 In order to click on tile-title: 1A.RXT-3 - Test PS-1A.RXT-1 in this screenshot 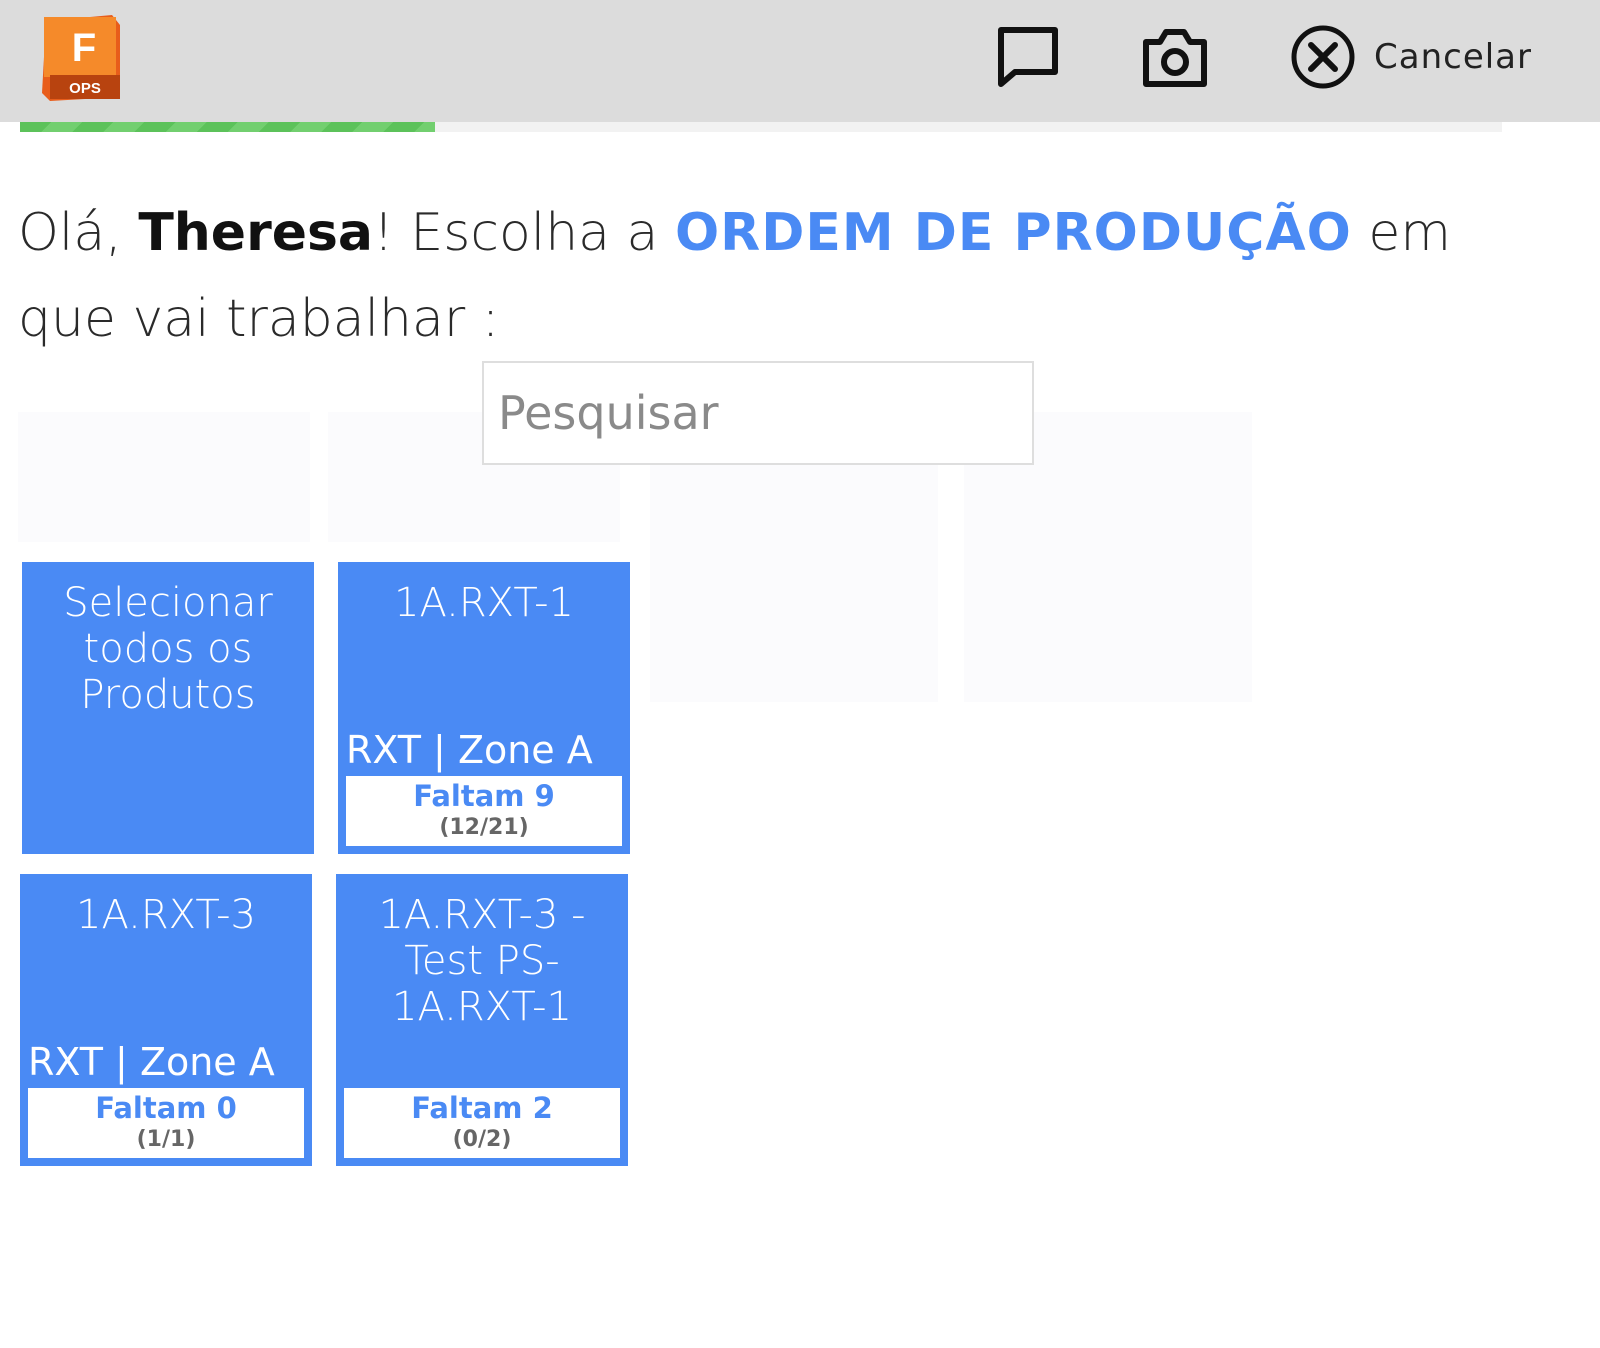, I will do `click(482, 961)`.